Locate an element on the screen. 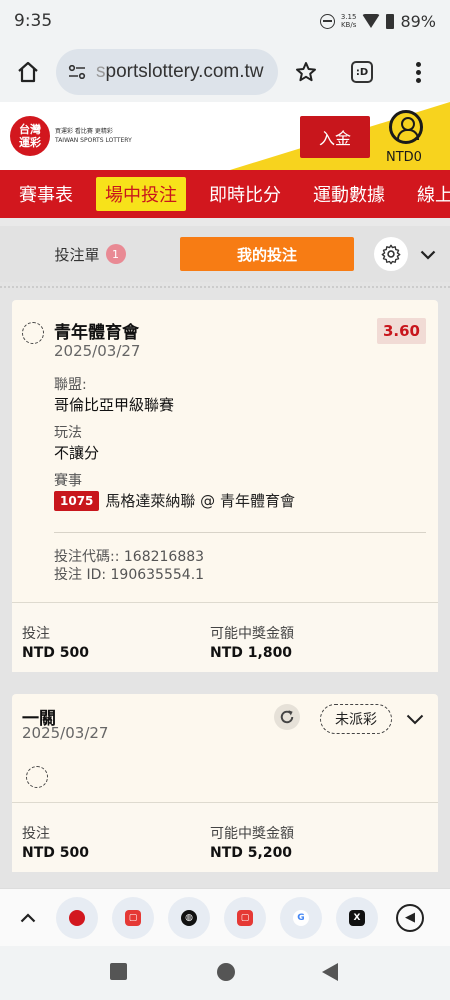  tab-globe: ◍ is located at coordinates (189, 917).